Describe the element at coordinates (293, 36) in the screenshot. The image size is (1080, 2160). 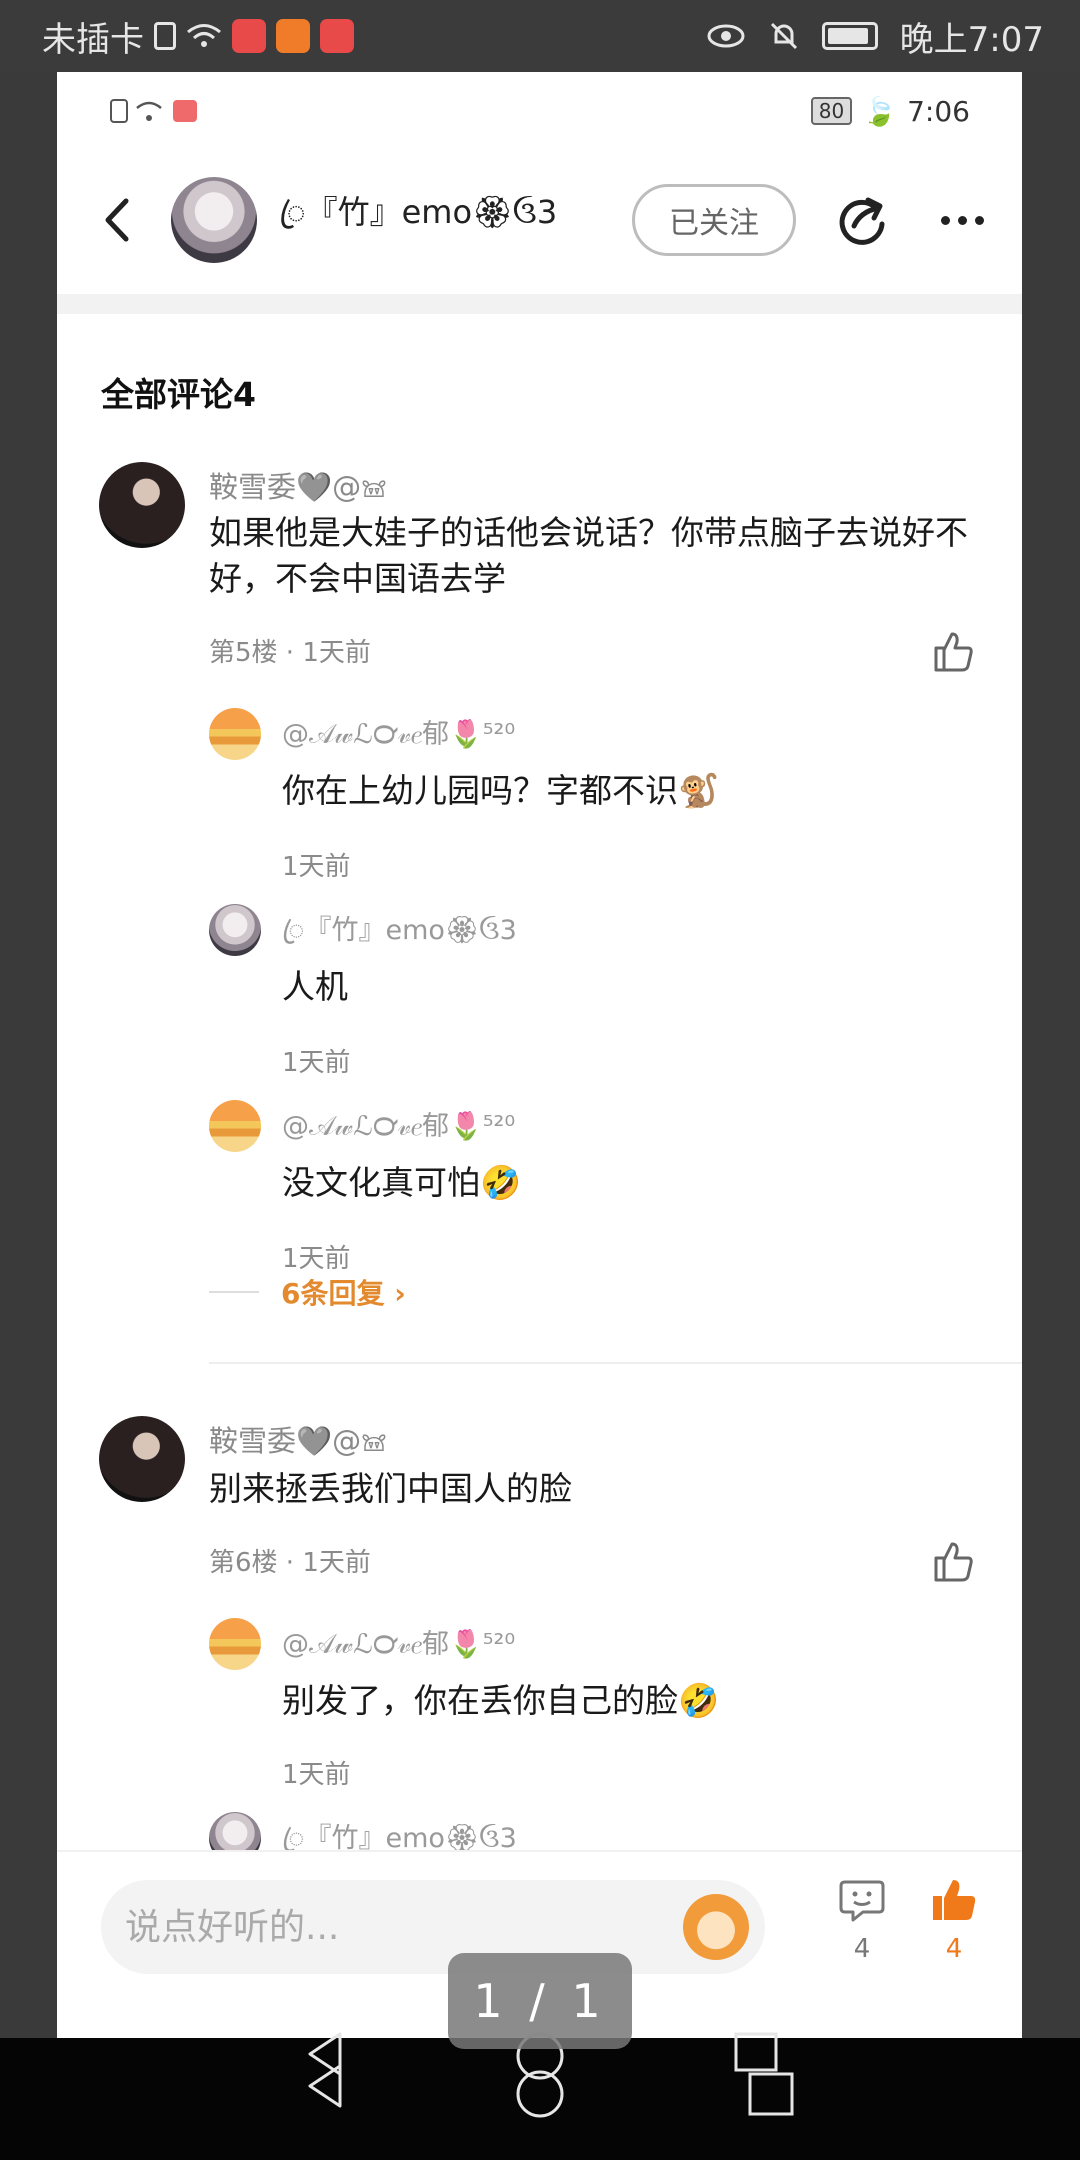
I see `video-app-icon` at that location.